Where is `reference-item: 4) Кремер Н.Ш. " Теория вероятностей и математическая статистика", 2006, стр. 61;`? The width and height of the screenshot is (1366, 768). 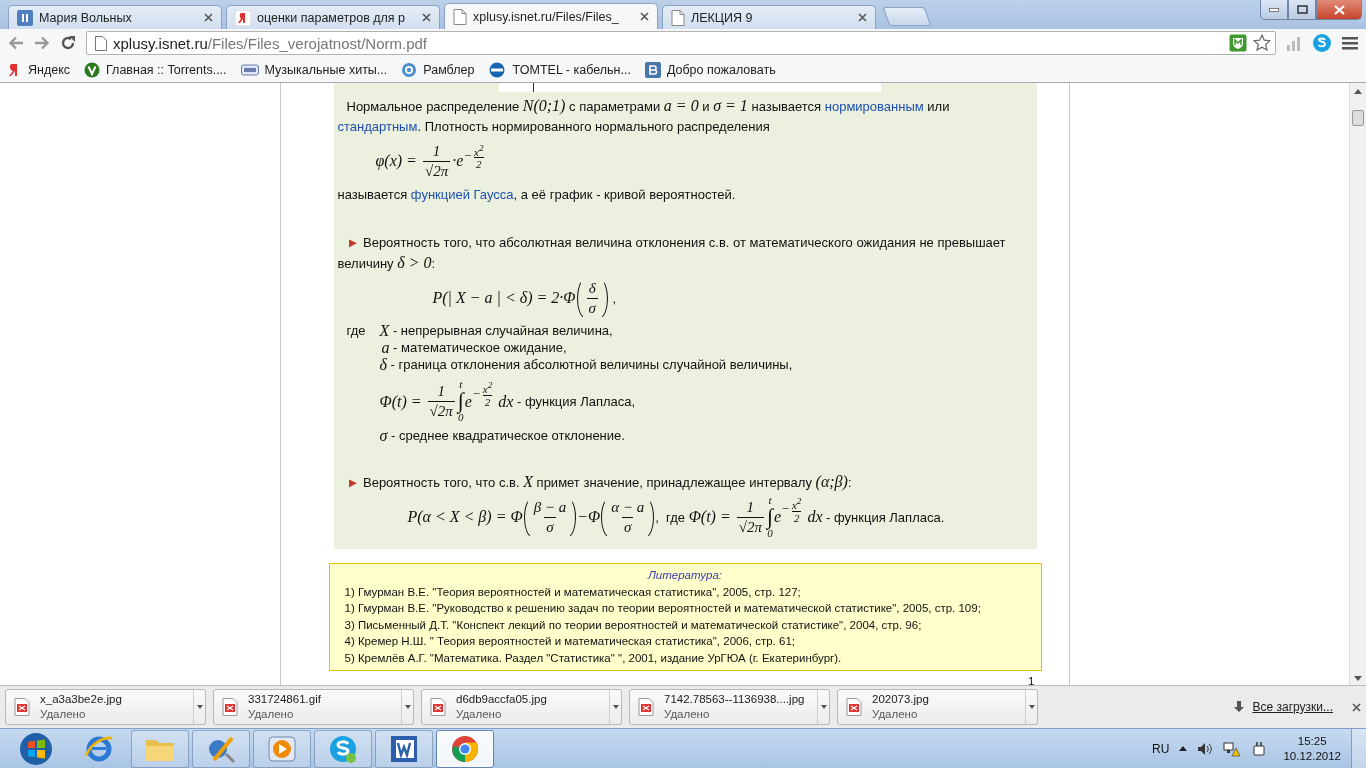
reference-item: 4) Кремер Н.Ш. " Теория вероятностей и математическая статистика", 2006, стр. 61; is located at coordinates (569, 641).